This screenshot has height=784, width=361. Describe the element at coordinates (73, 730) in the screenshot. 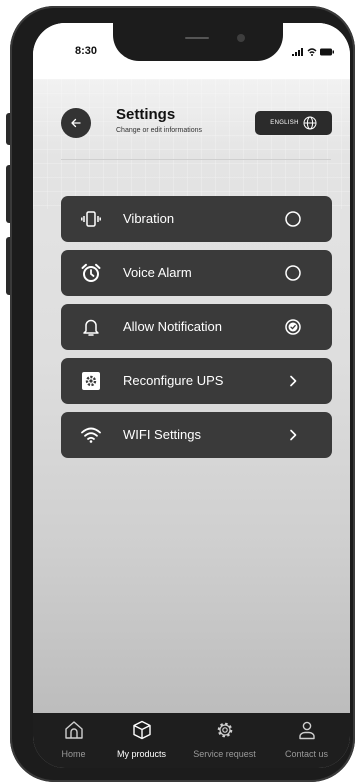

I see `home-icon` at that location.